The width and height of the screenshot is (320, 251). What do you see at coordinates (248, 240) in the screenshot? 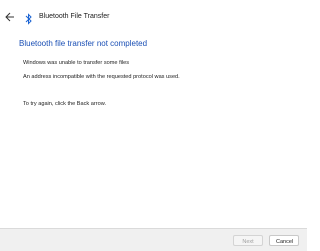
I see `next-button: Next` at bounding box center [248, 240].